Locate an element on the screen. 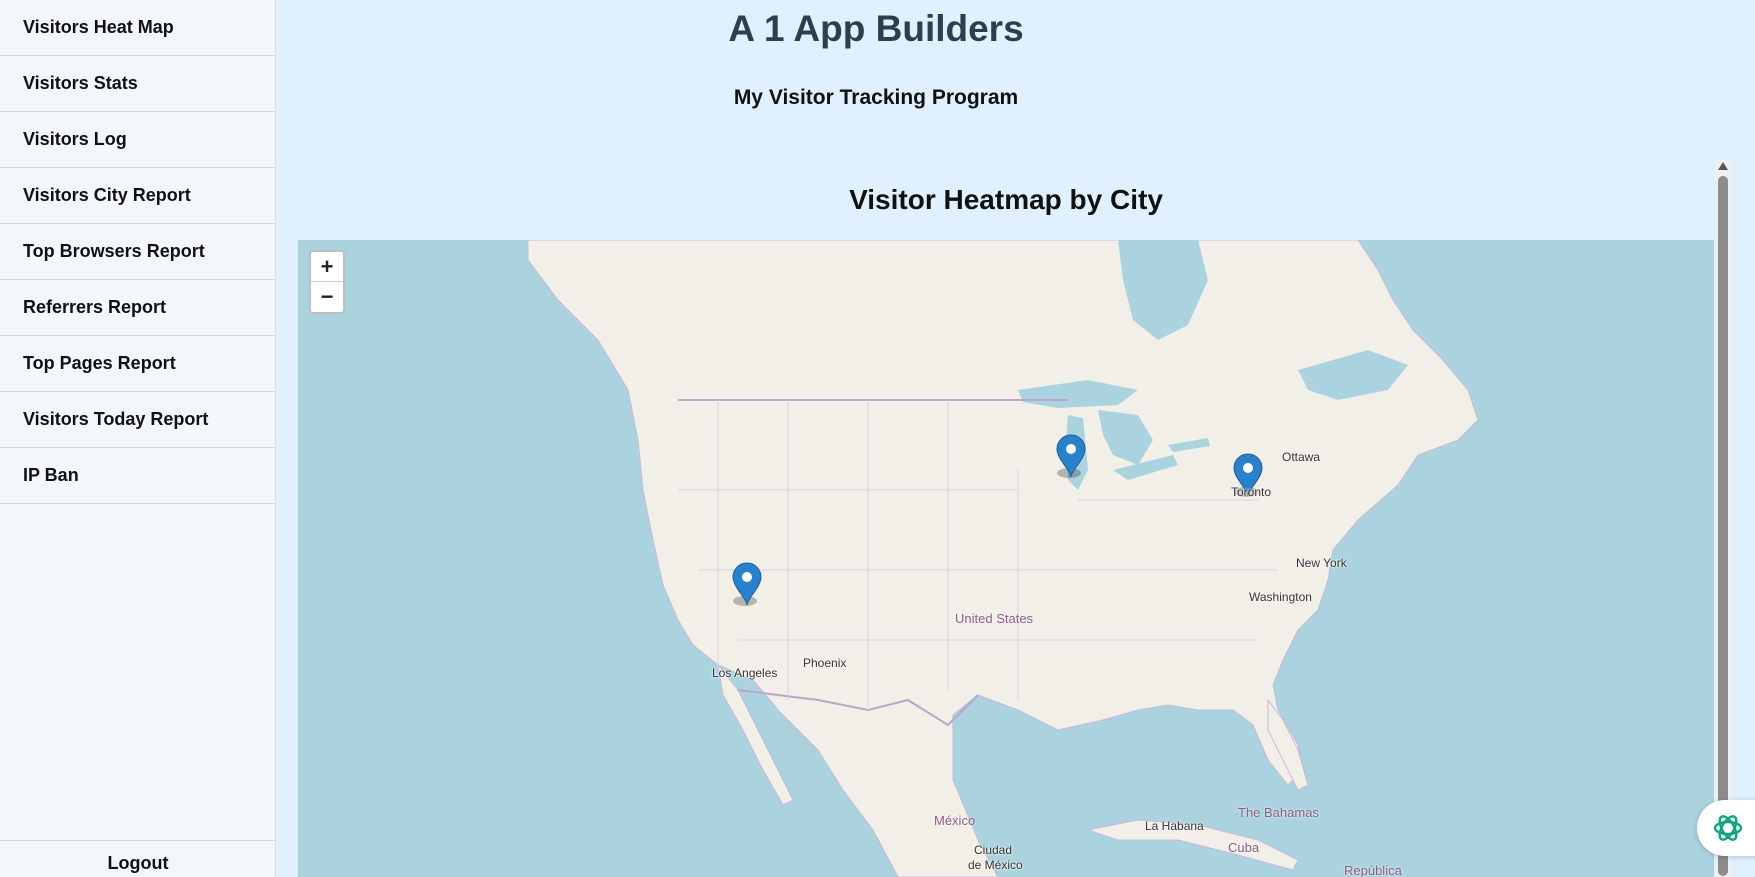 The height and width of the screenshot is (877, 1755). sidebar-item-label: Top Pages Report is located at coordinates (99, 363).